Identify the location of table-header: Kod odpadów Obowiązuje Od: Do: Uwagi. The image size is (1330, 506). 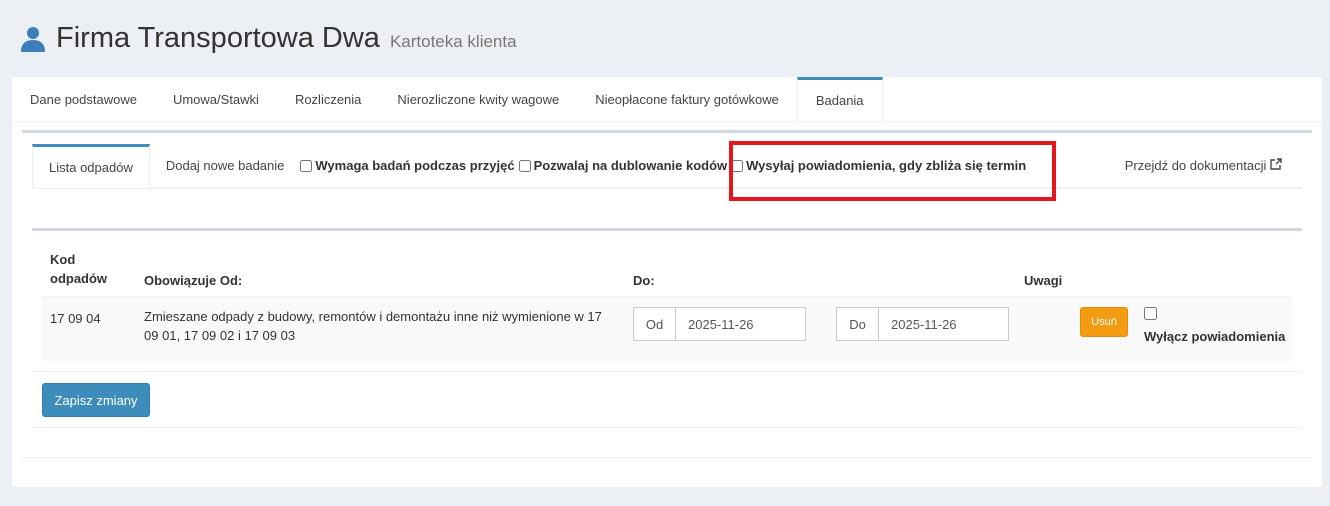
(667, 272).